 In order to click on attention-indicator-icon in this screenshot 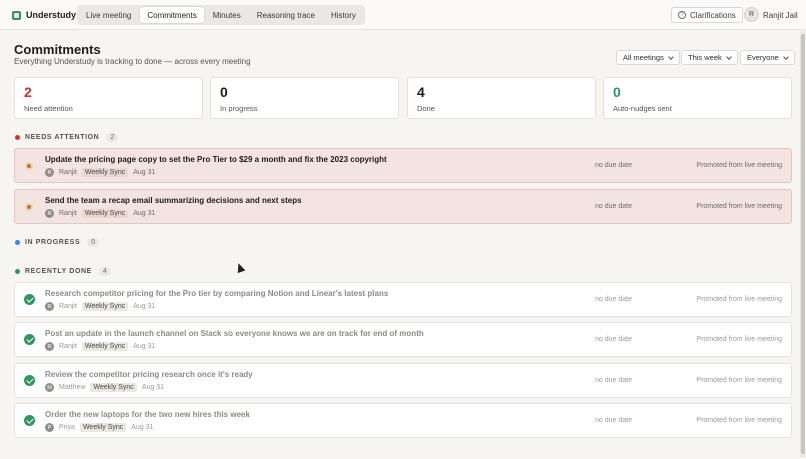, I will do `click(29, 166)`.